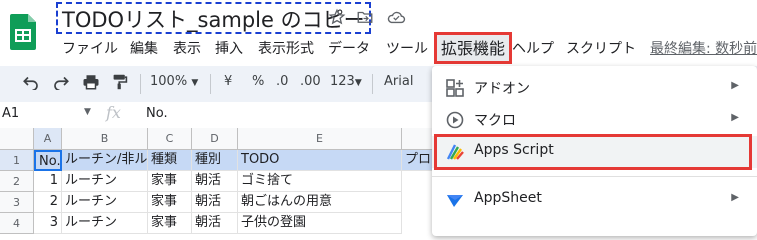 The width and height of the screenshot is (757, 240). What do you see at coordinates (48, 160) in the screenshot?
I see `cell-a1: No.` at bounding box center [48, 160].